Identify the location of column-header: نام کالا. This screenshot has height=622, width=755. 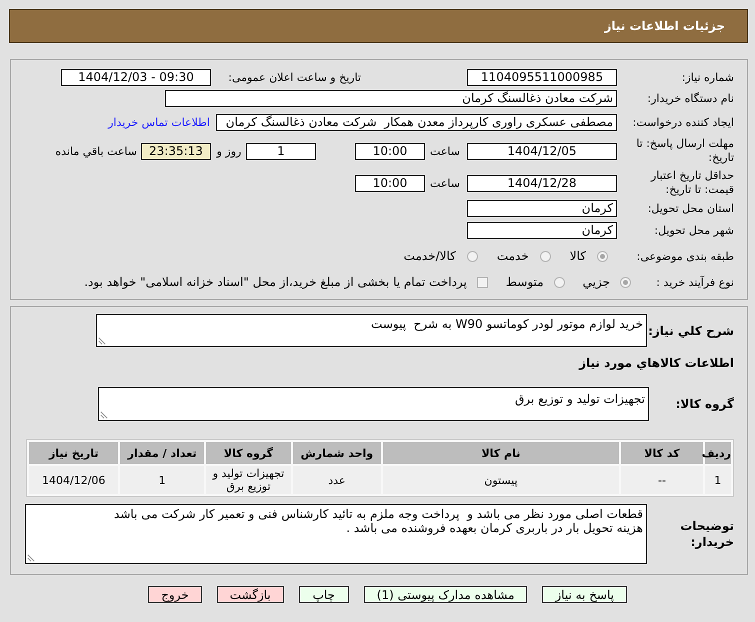
(501, 453).